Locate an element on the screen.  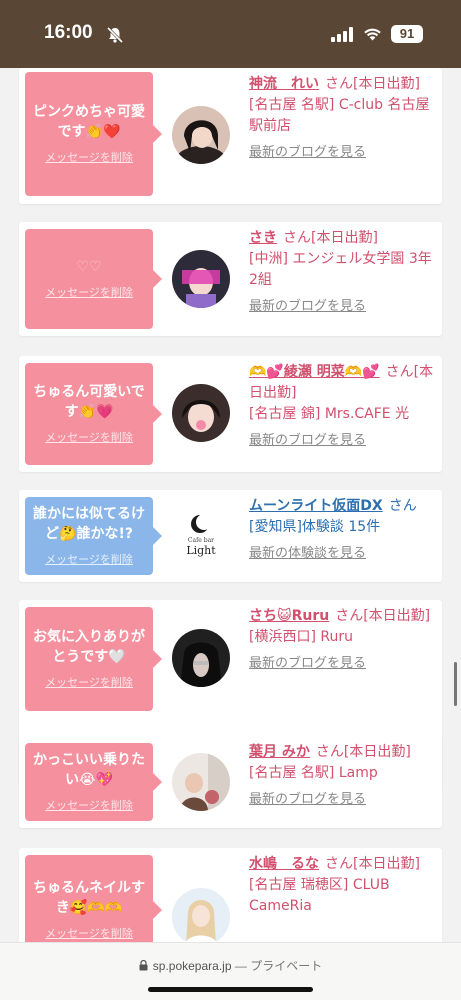
girl-name-link: 神流 れい is located at coordinates (284, 84).